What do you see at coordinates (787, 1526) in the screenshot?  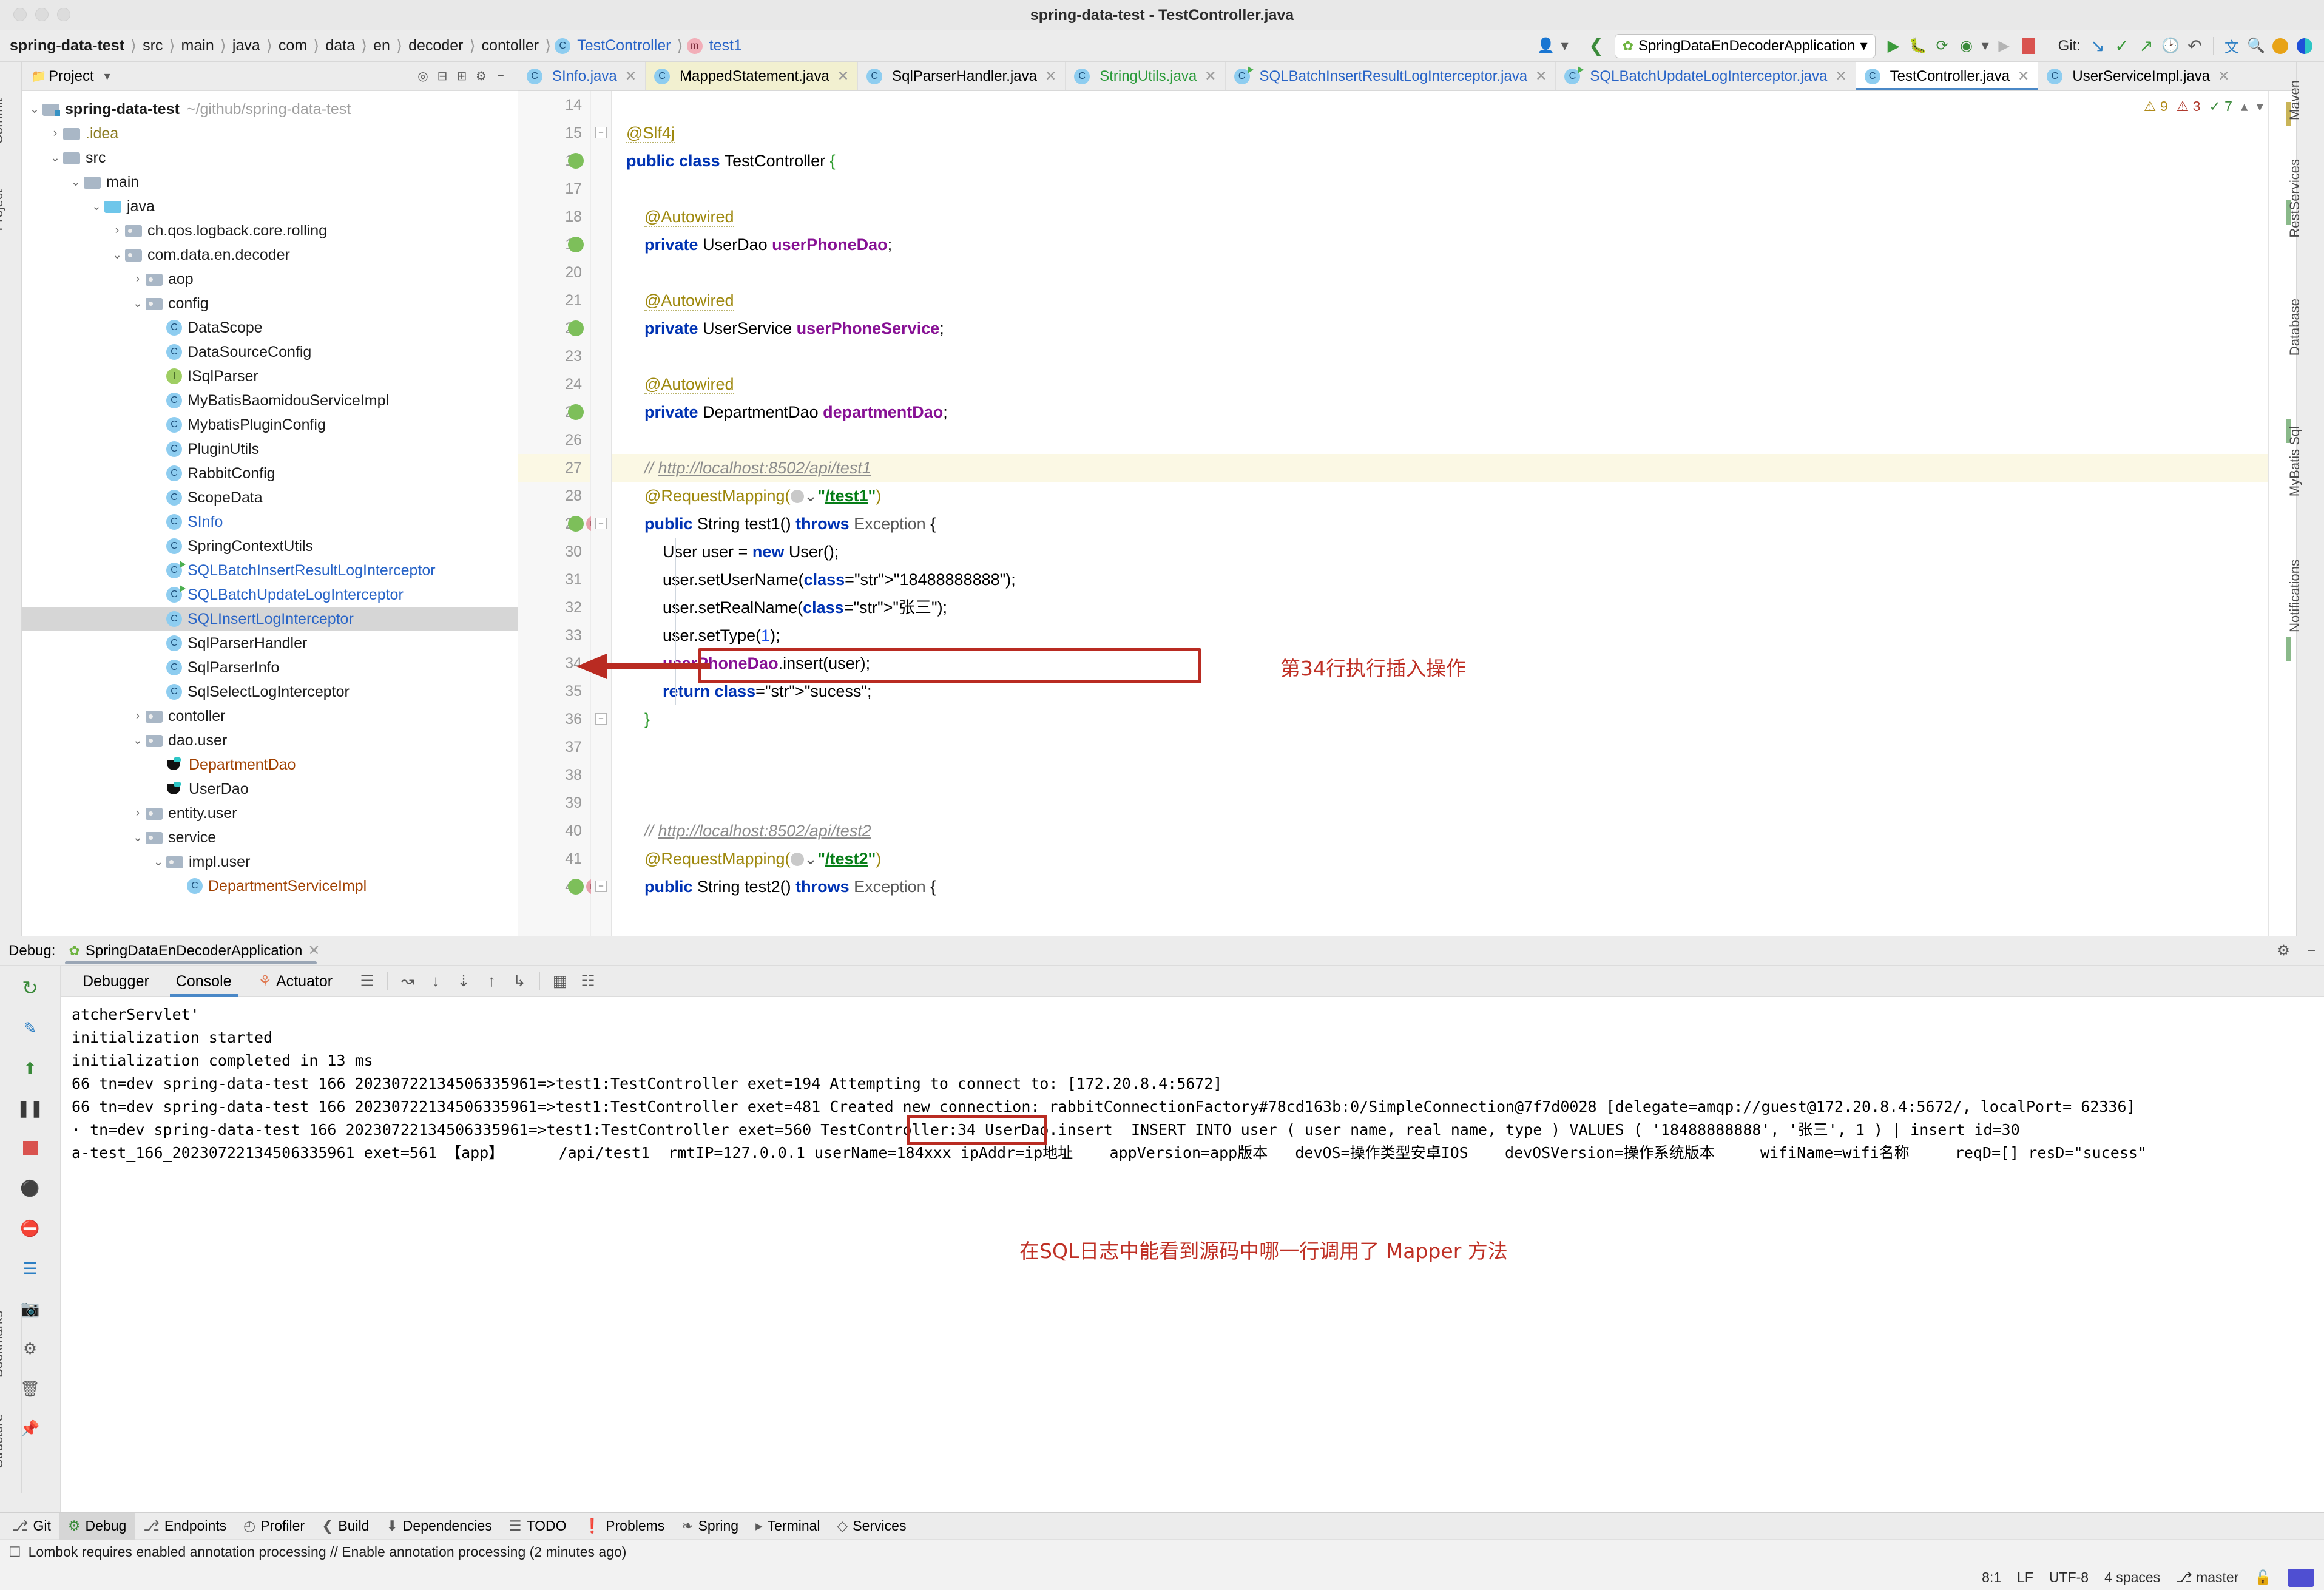 I see `tool-window-button-terminal: ▸ Terminal` at bounding box center [787, 1526].